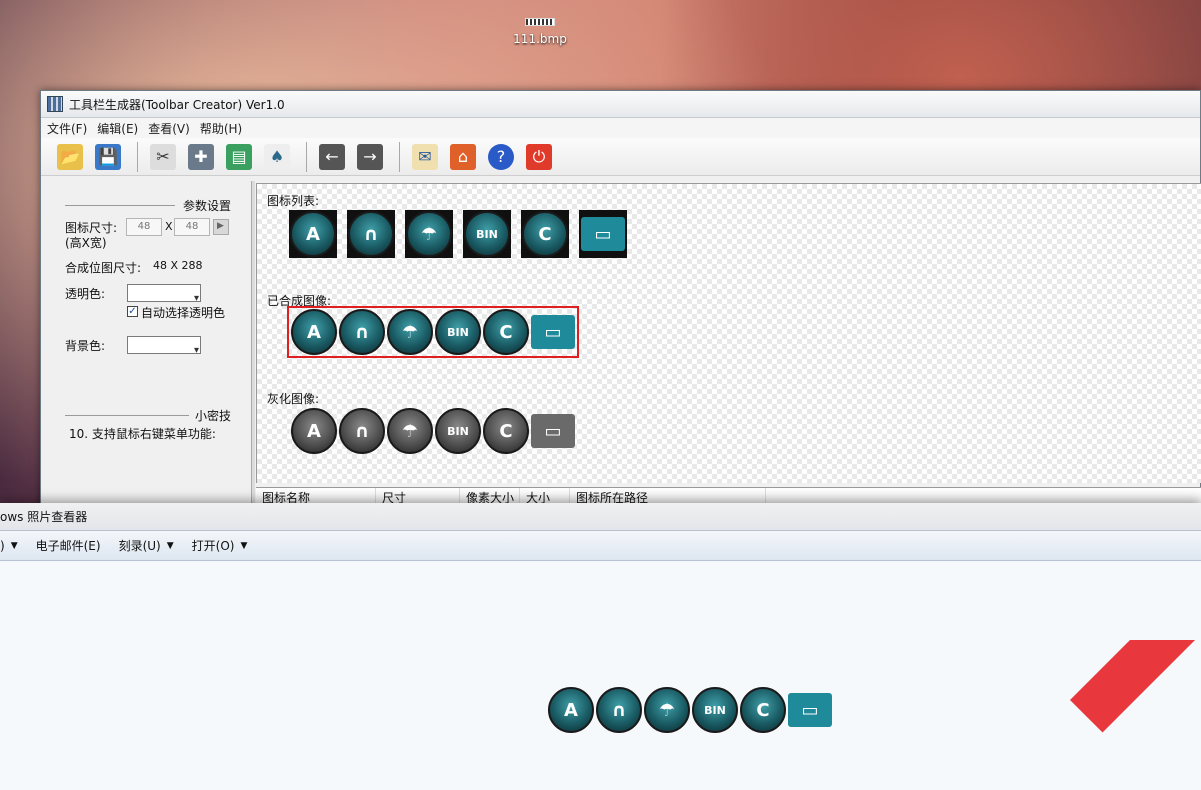  I want to click on cut-icon: ✂, so click(163, 156).